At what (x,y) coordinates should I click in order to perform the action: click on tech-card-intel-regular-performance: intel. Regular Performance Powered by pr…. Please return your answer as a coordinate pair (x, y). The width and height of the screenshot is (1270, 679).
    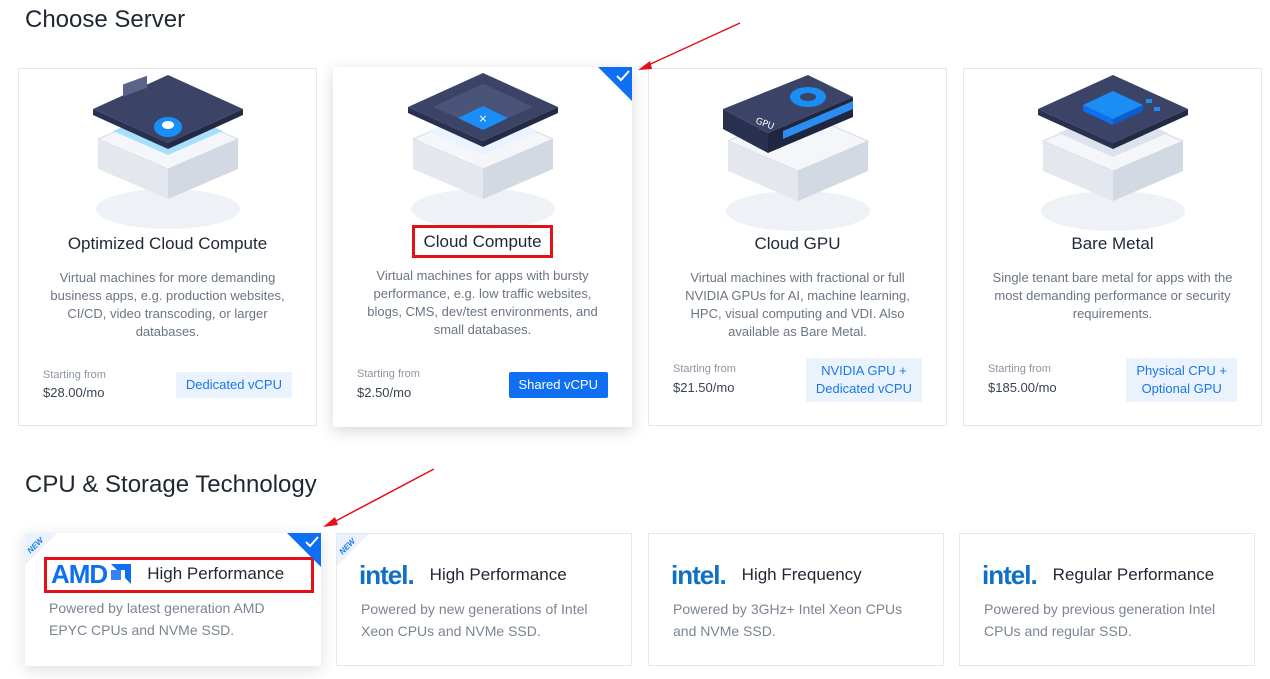
    Looking at the image, I should click on (1107, 599).